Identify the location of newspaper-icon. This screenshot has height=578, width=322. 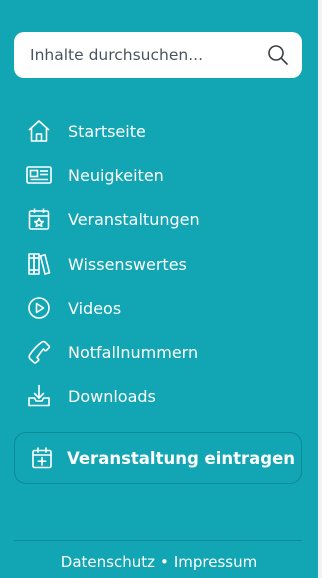
(39, 175).